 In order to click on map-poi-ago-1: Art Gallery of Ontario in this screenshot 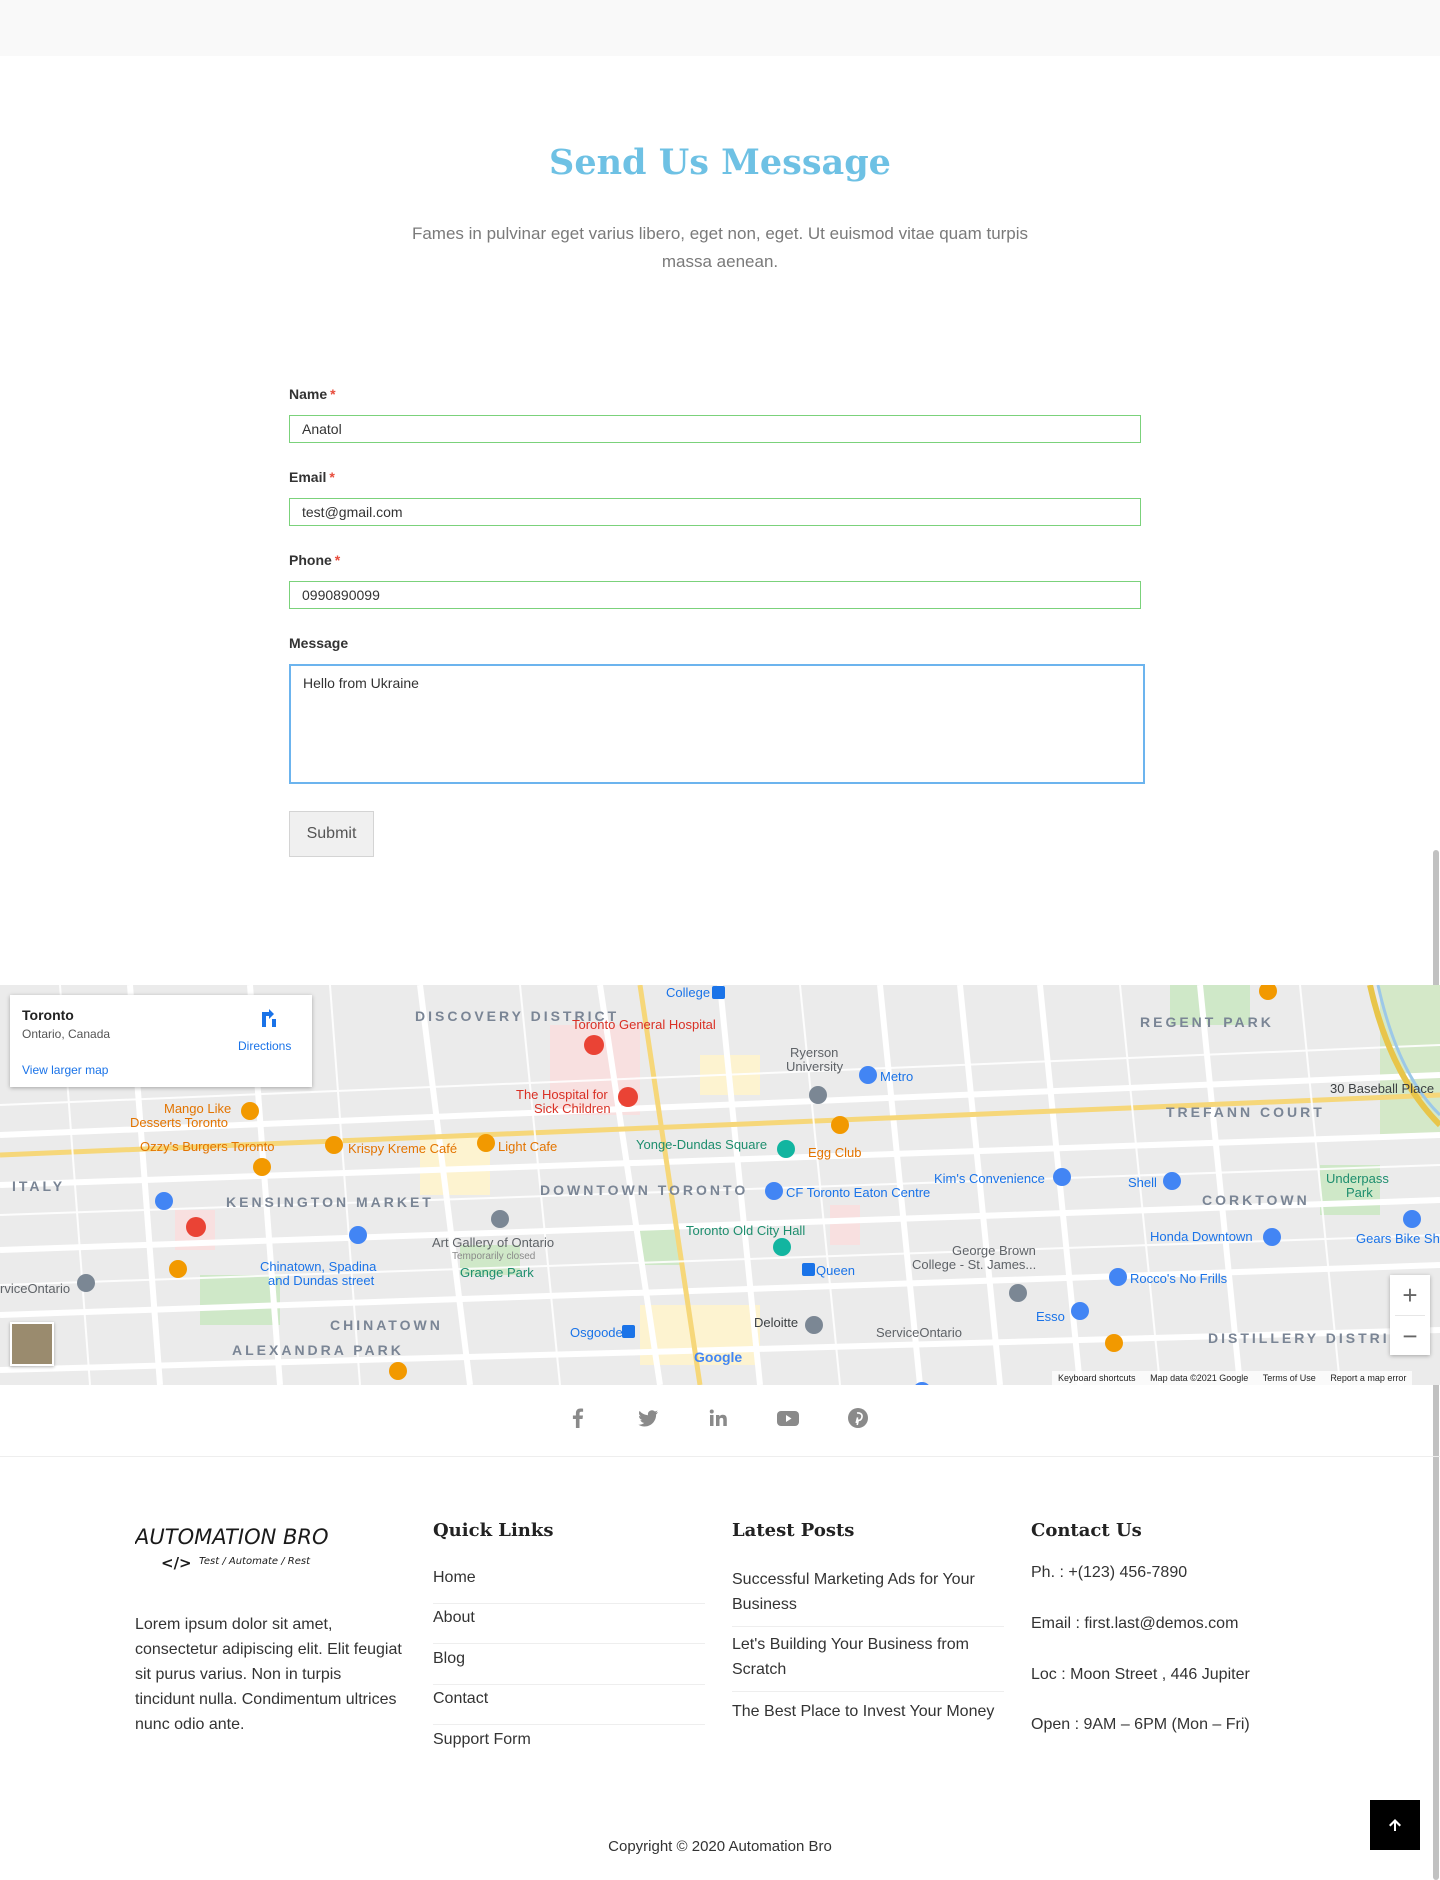, I will do `click(493, 1242)`.